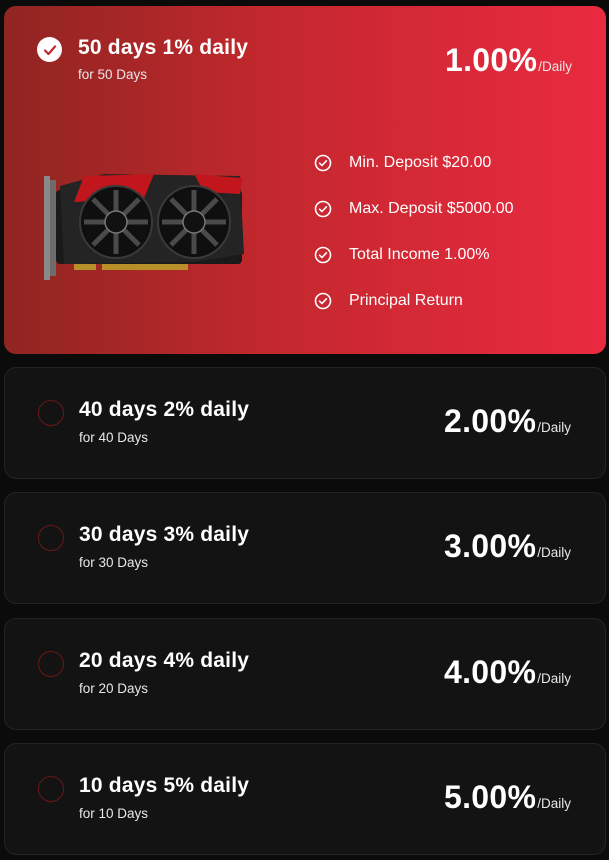  I want to click on check-icon, so click(49, 49).